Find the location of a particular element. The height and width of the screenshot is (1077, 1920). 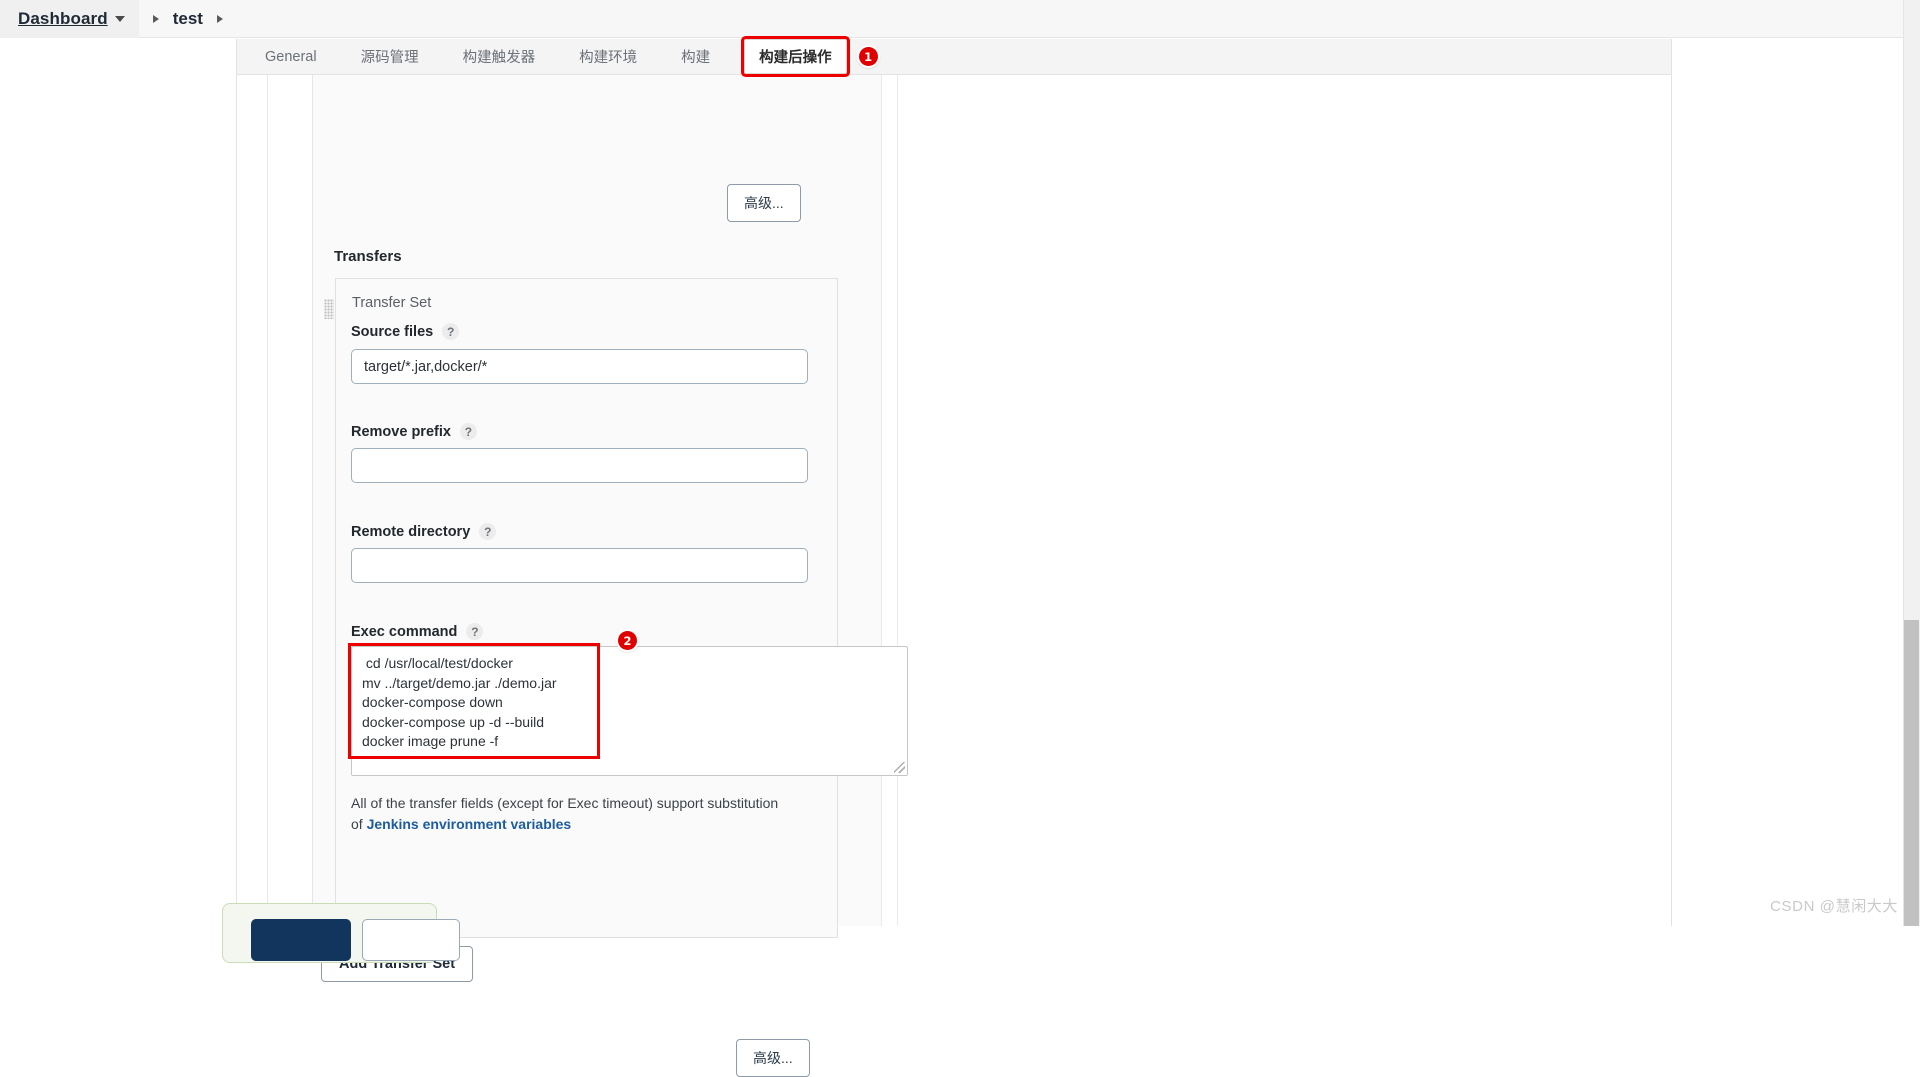

remove-prefix-label-text: Remove prefix is located at coordinates (401, 432).